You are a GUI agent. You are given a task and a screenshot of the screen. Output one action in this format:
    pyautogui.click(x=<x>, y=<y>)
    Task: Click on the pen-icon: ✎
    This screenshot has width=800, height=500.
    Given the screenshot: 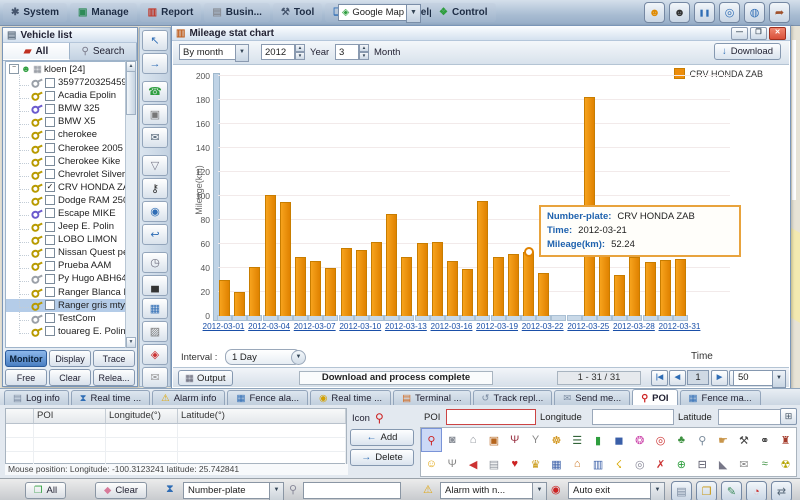 What is the action you would take?
    pyautogui.click(x=731, y=490)
    